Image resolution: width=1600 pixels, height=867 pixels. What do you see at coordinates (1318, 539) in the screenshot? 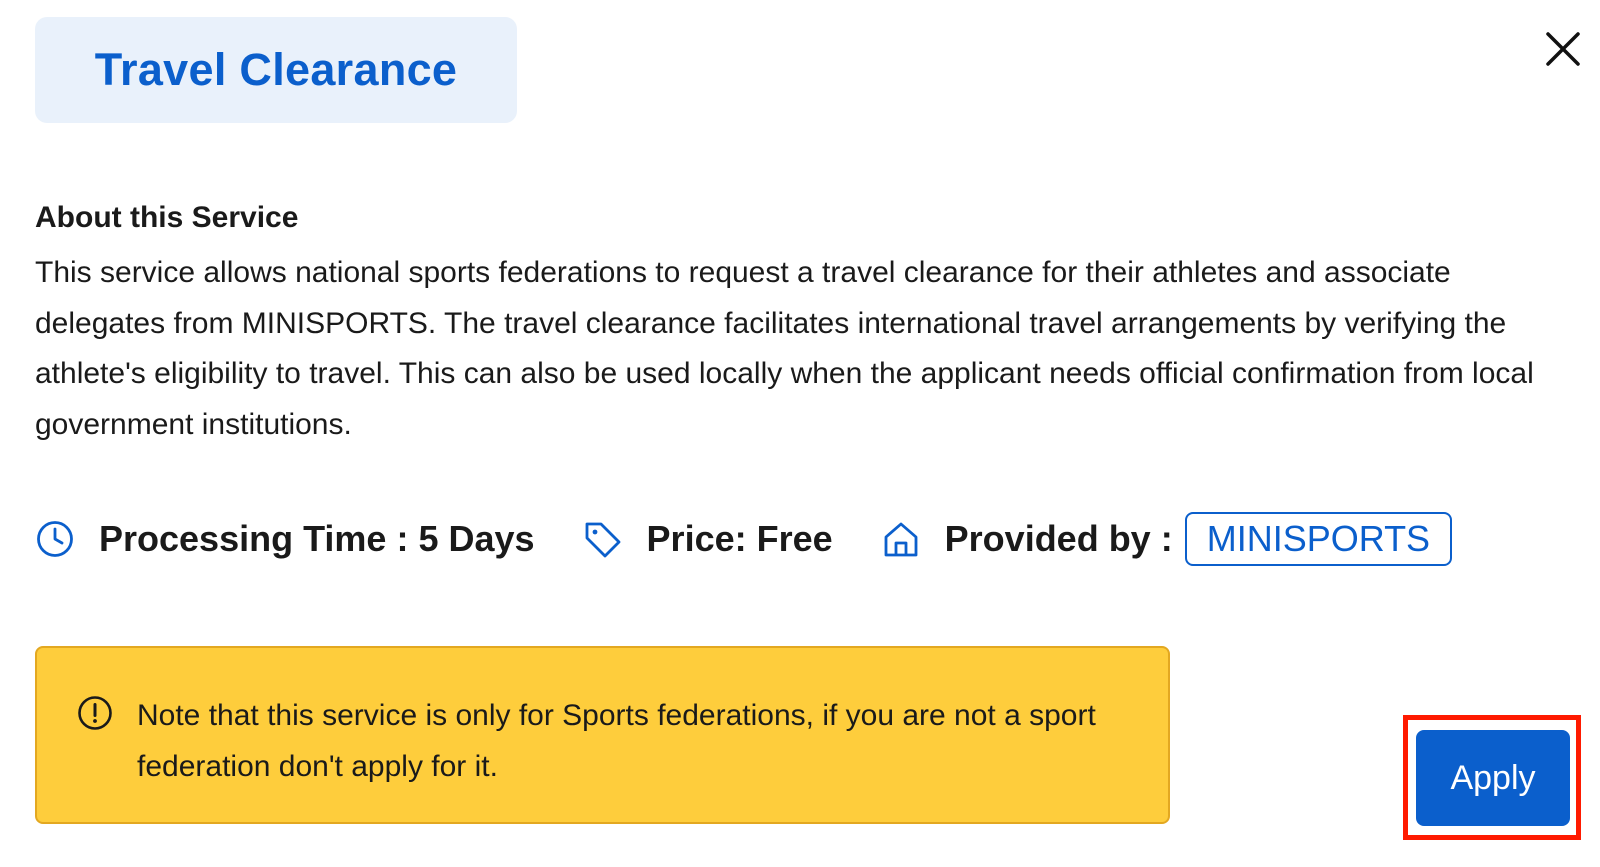
I see `provider-link: MINISPORTS` at bounding box center [1318, 539].